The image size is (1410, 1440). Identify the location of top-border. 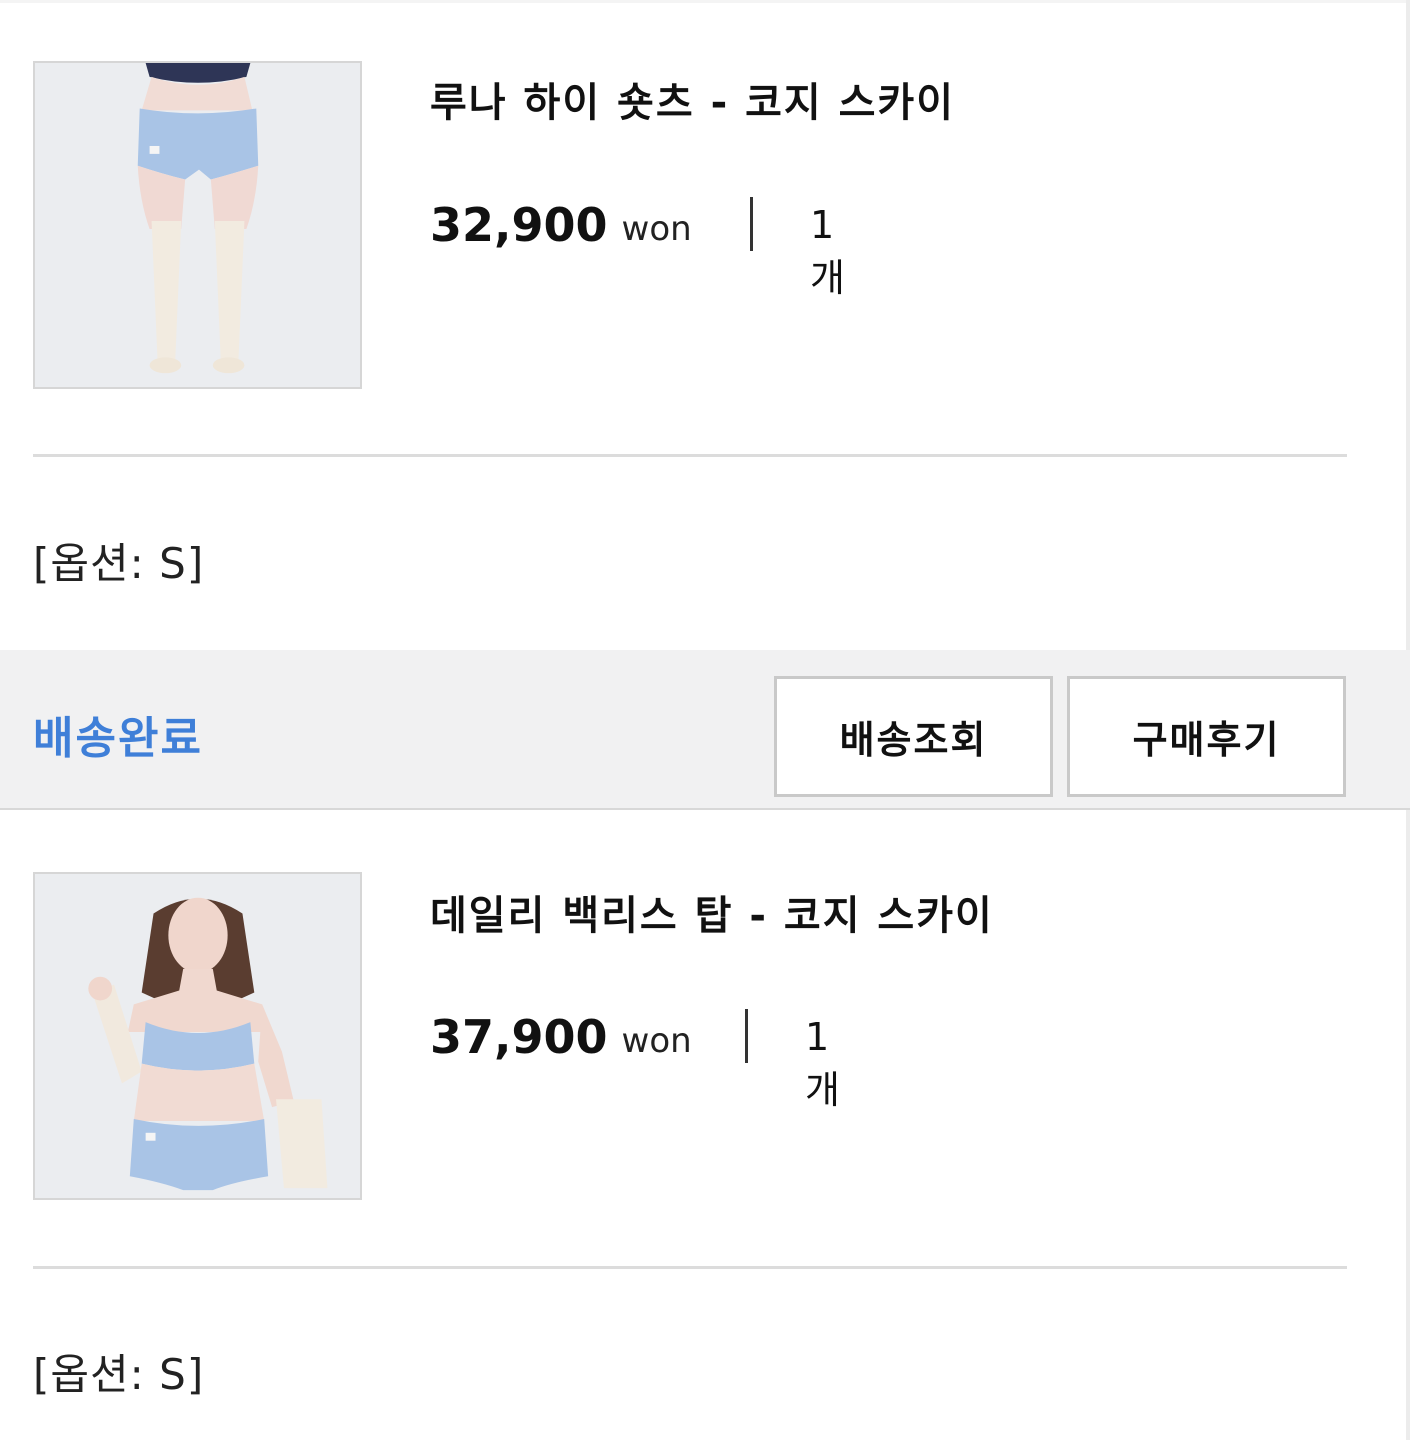
(705, 1).